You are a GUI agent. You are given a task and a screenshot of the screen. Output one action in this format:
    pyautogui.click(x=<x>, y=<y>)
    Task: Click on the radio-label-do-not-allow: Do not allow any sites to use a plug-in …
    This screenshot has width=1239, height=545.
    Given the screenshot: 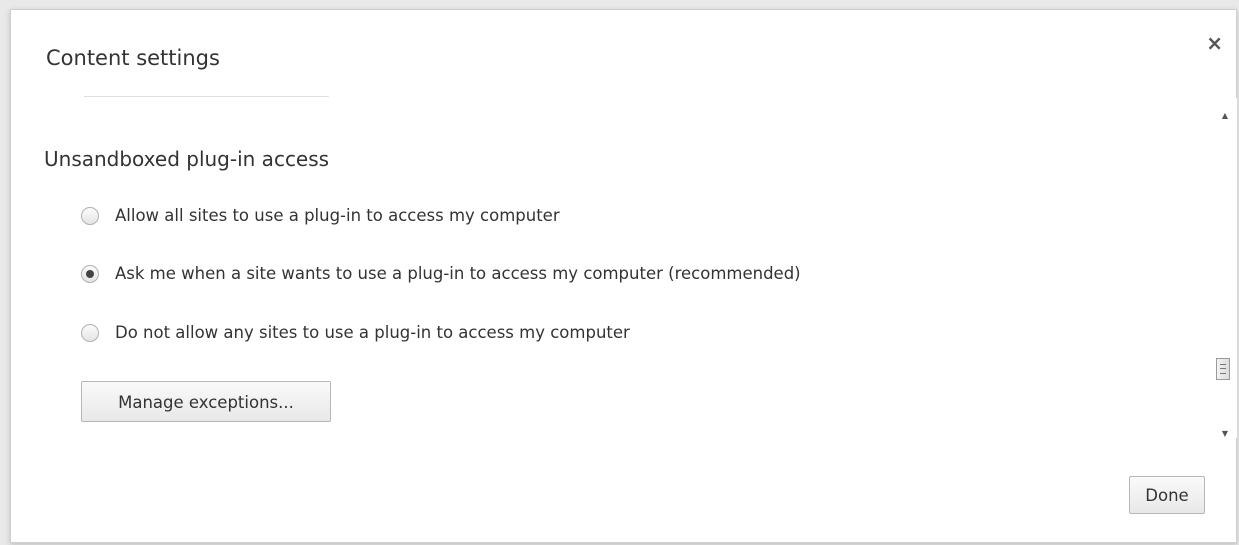 What is the action you would take?
    pyautogui.click(x=372, y=332)
    